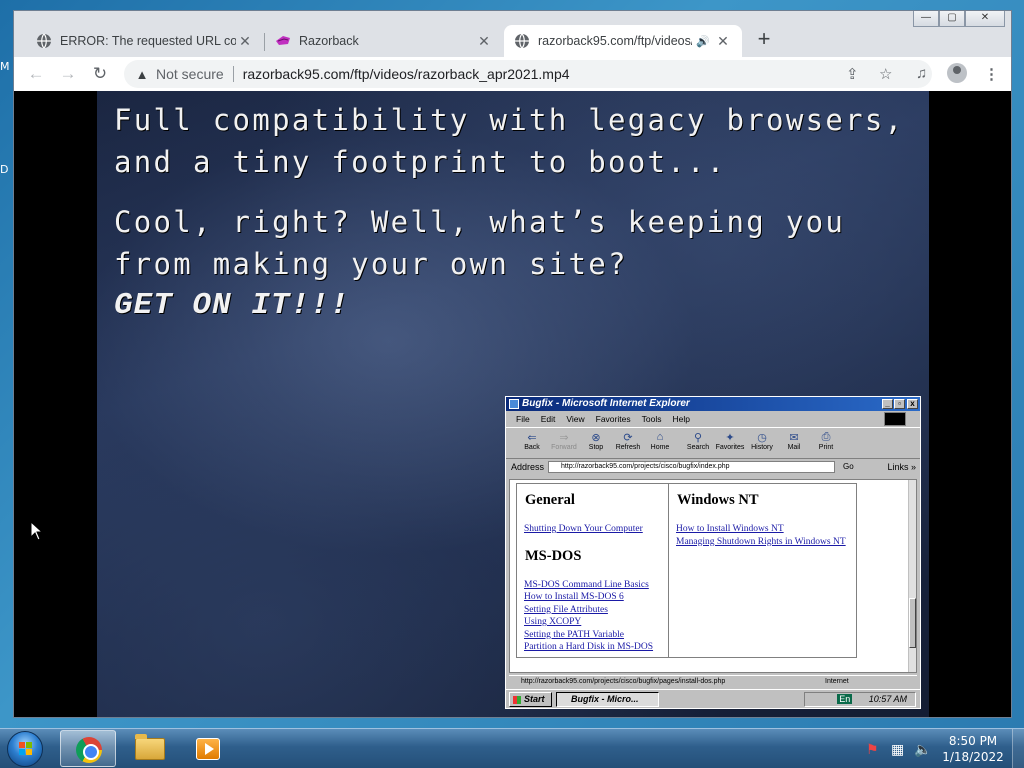  Describe the element at coordinates (564, 438) in the screenshot. I see `forward-arrow-icon: ⇒` at that location.